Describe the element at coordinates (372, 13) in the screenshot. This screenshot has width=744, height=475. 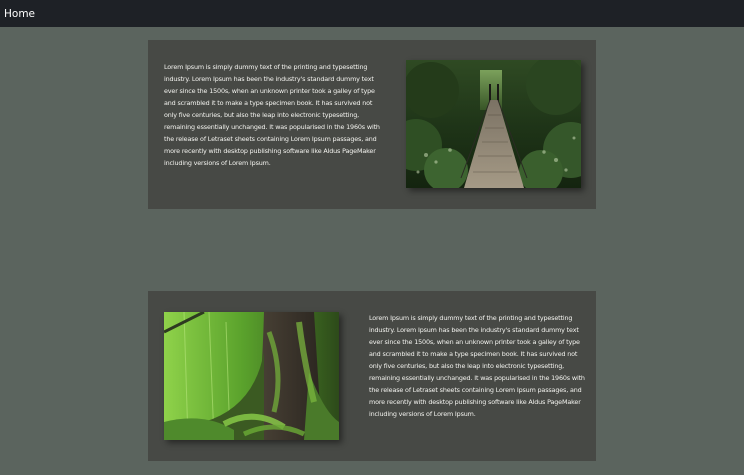
I see `top-navbar: Home` at that location.